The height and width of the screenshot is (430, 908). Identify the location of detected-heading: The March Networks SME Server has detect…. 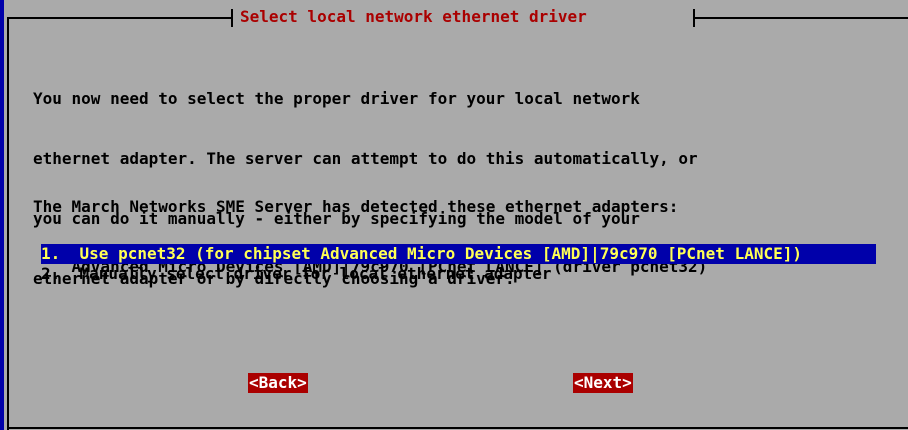
(356, 206).